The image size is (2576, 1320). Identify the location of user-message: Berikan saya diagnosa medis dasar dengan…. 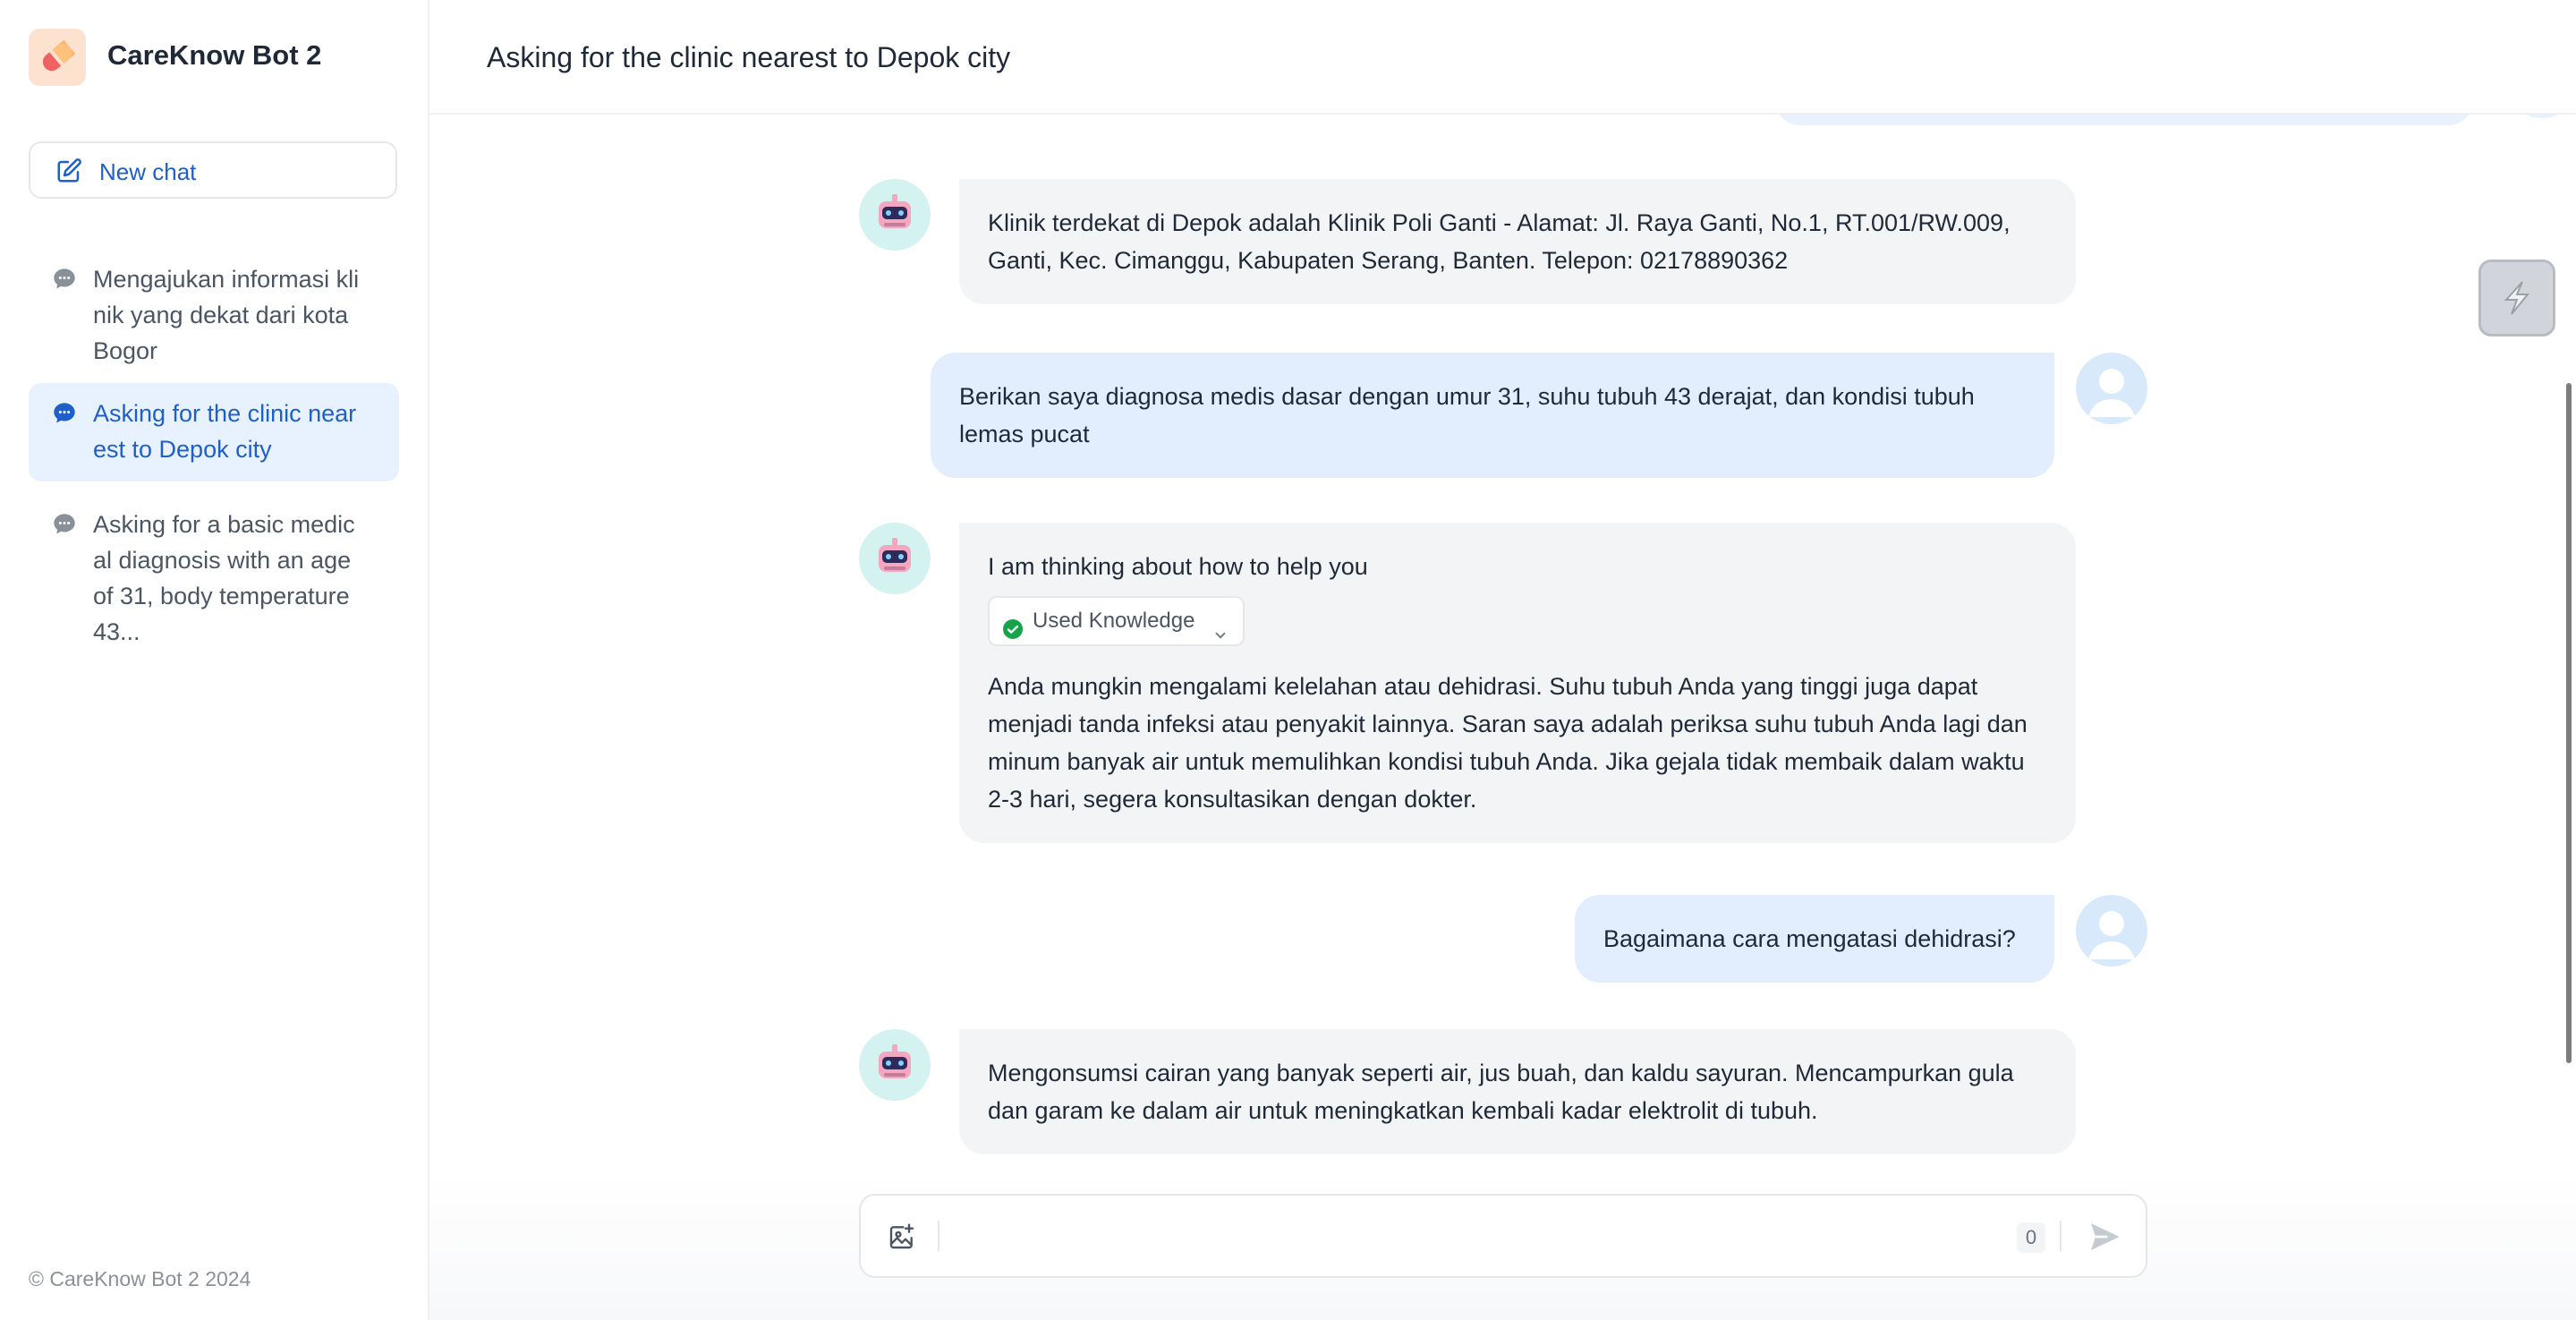
(1492, 415).